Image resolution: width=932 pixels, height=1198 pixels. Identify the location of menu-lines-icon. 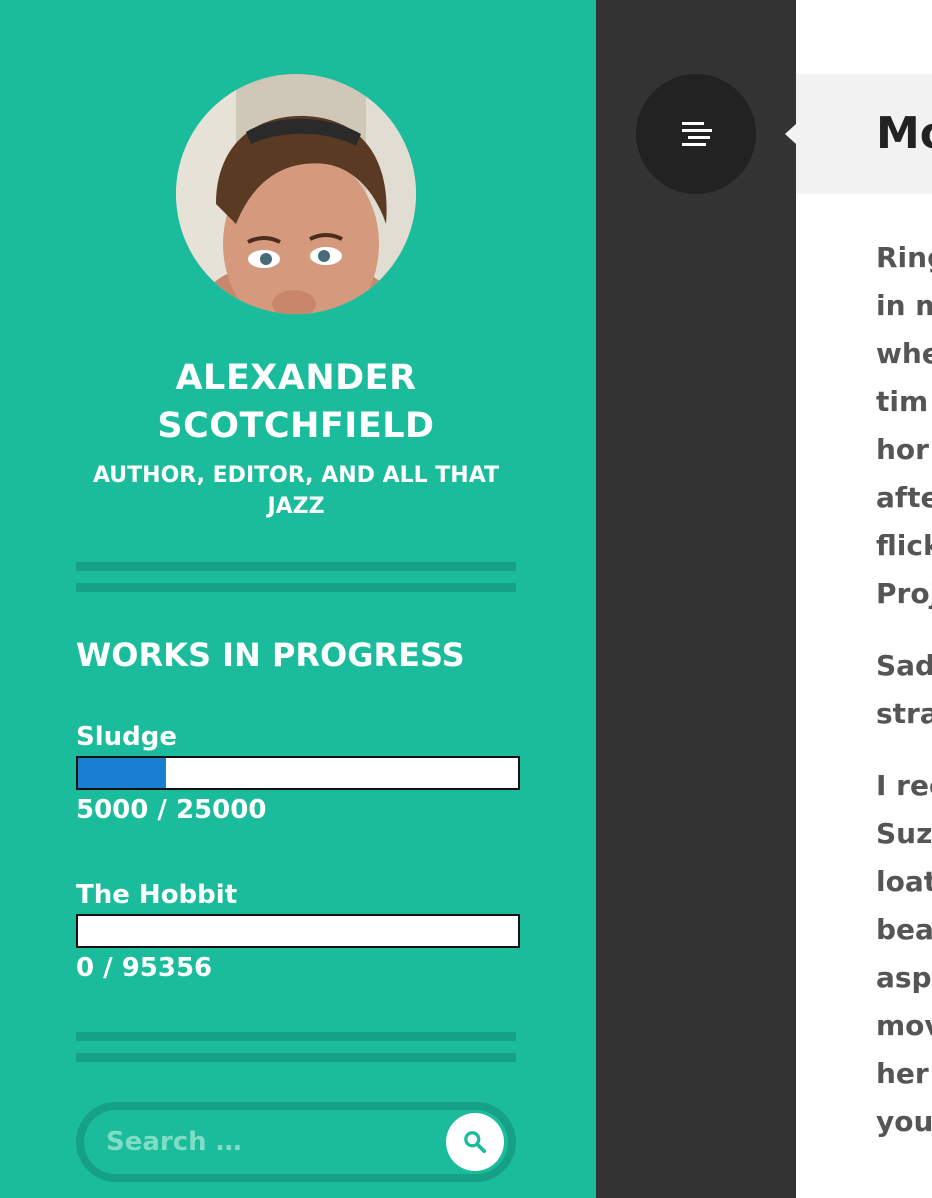
(697, 134).